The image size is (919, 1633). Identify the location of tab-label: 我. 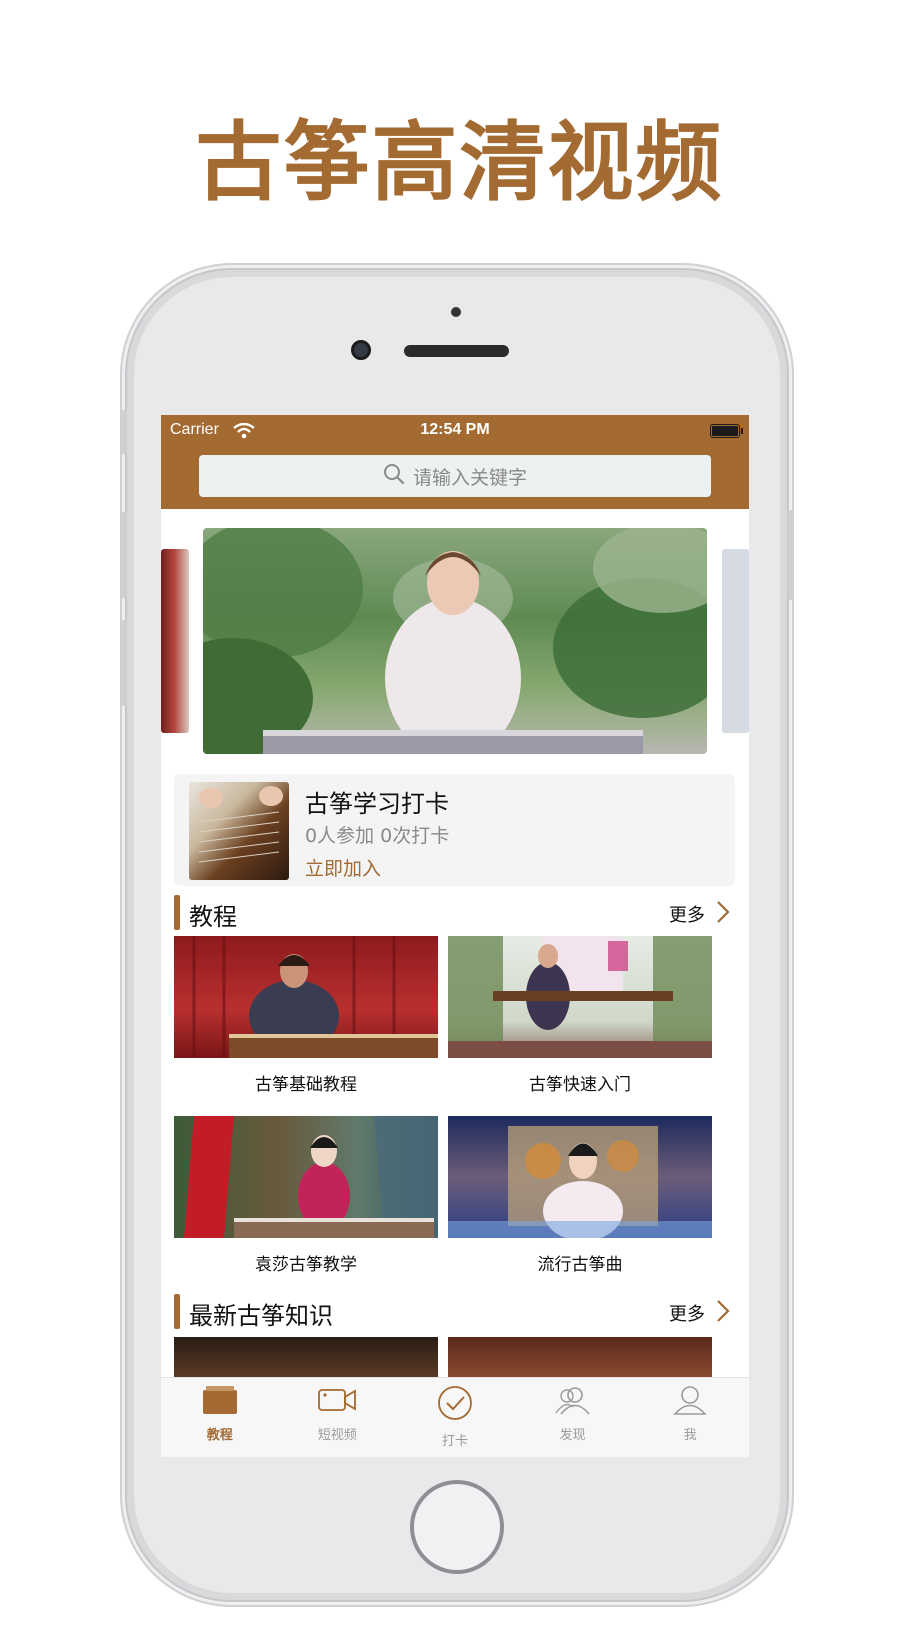
(690, 1435).